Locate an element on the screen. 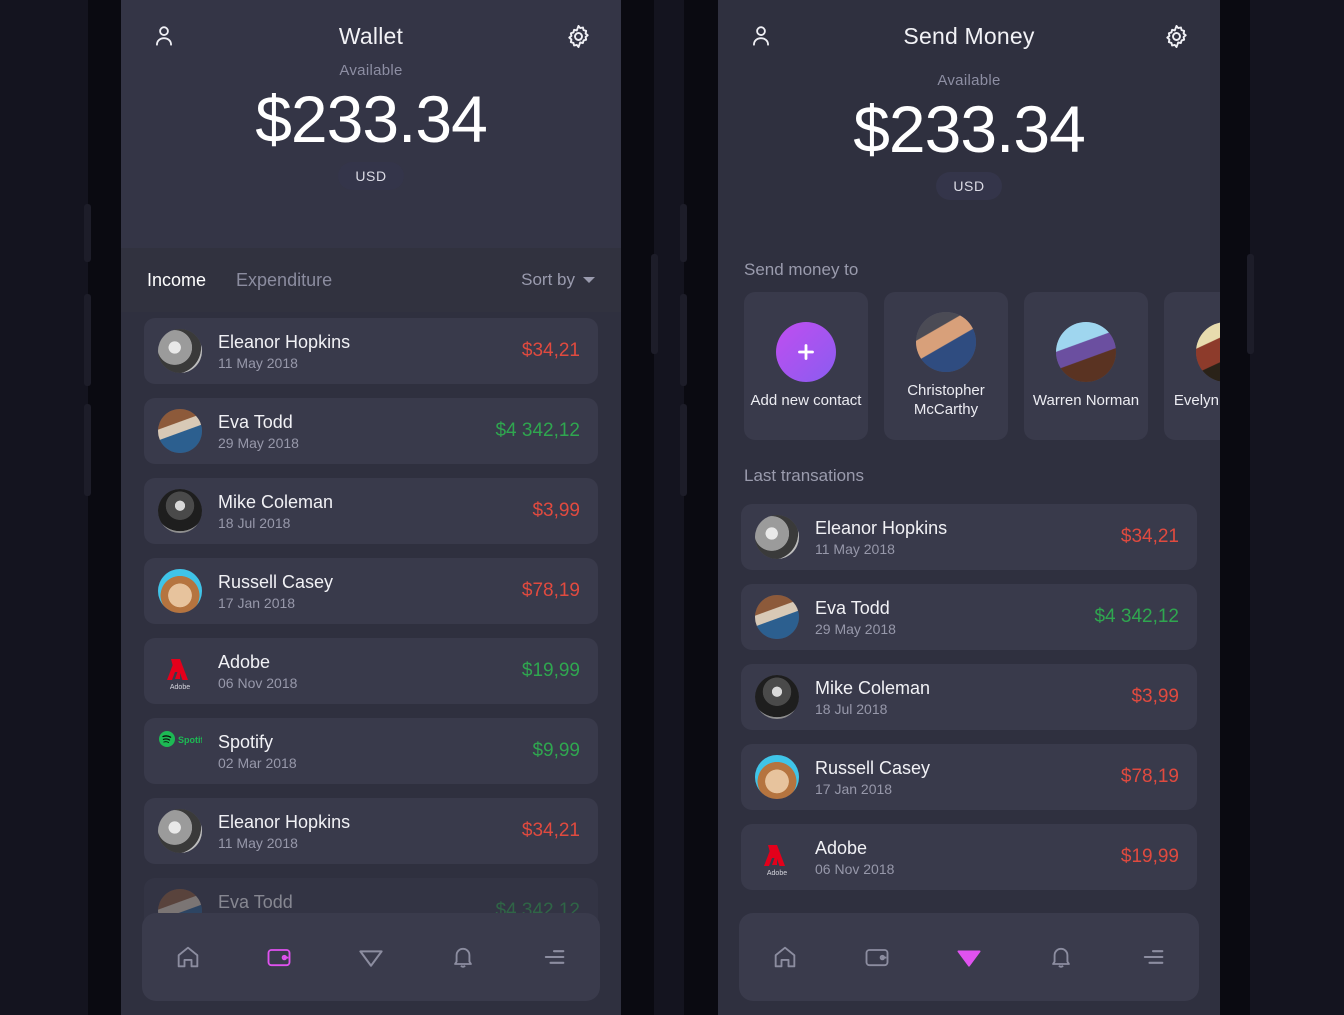 The height and width of the screenshot is (1015, 1344). wallet-icon is located at coordinates (279, 957).